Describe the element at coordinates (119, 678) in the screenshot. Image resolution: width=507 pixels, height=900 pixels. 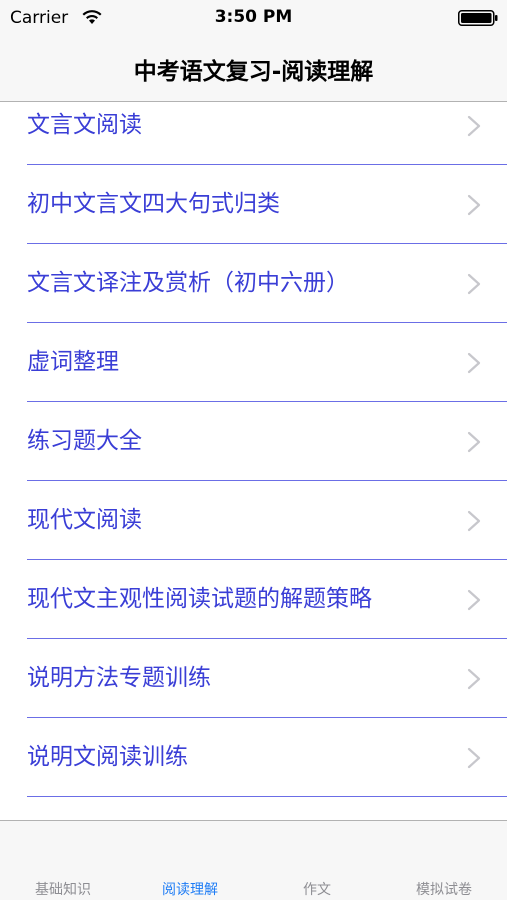
I see `list-item-label: 说明方法专题训练` at that location.